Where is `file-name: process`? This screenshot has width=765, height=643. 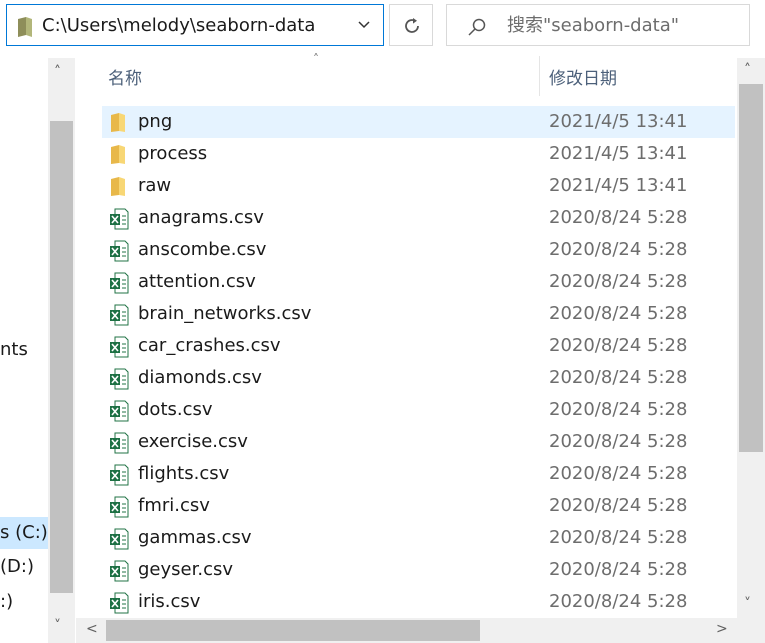 file-name: process is located at coordinates (173, 153).